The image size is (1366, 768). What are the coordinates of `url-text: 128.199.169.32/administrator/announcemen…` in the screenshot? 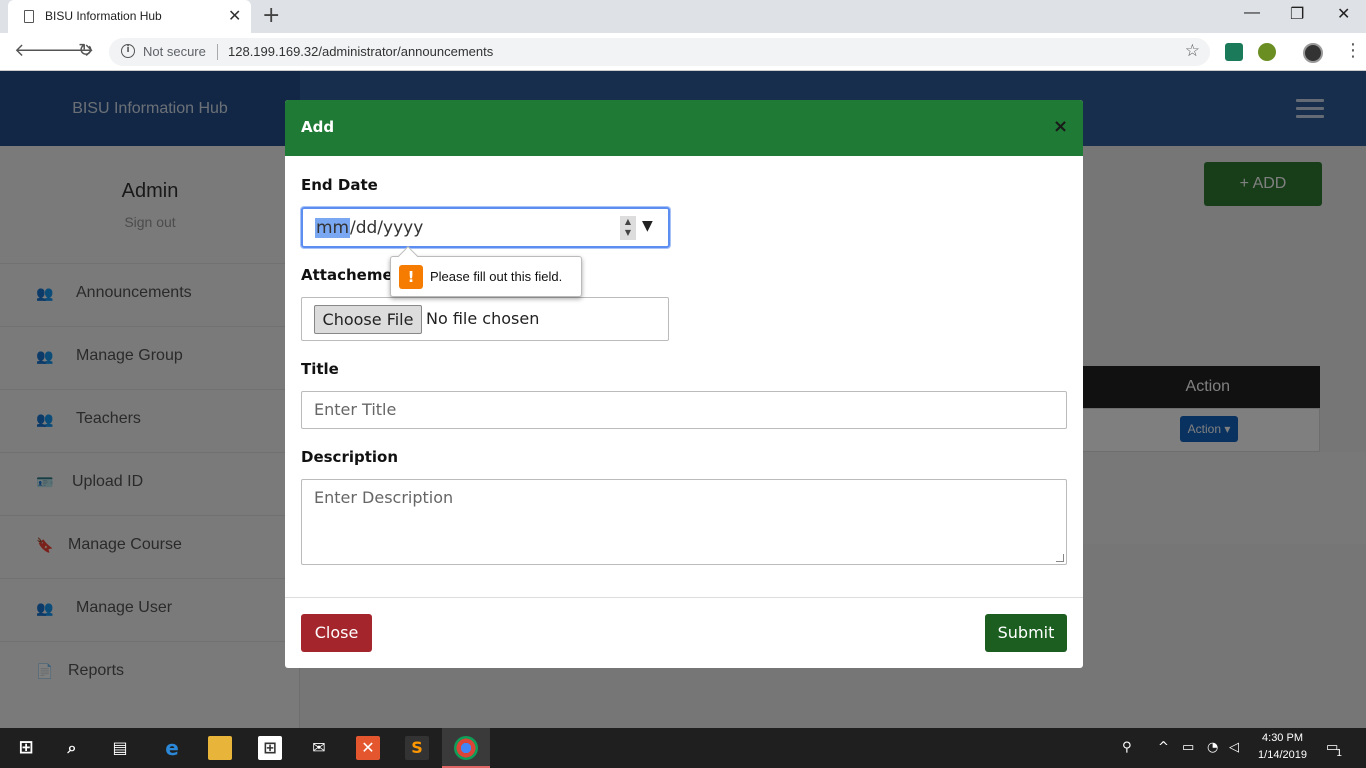 It's located at (360, 51).